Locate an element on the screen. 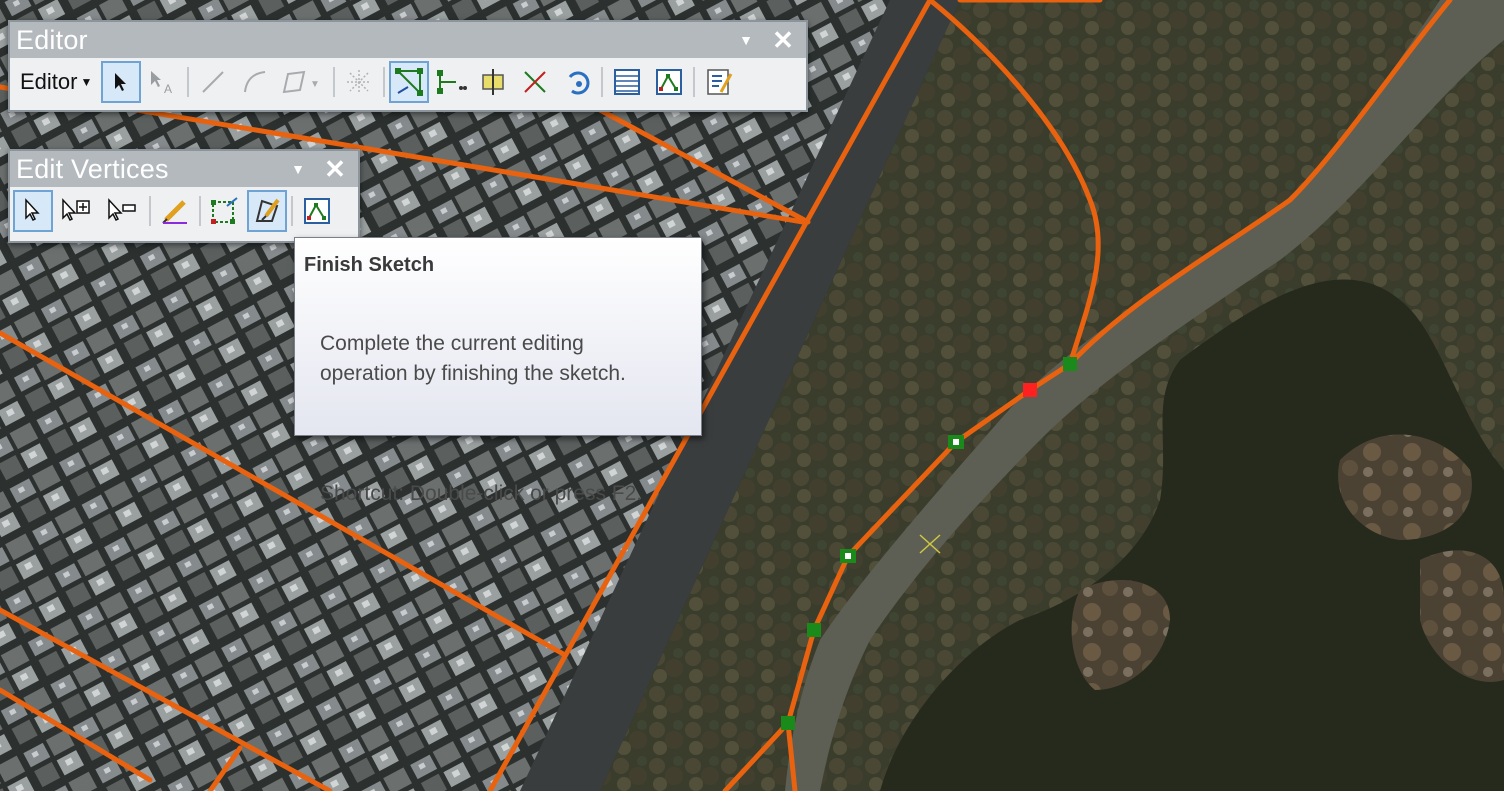 This screenshot has width=1504, height=791. reshape-feature-button is located at coordinates (451, 82).